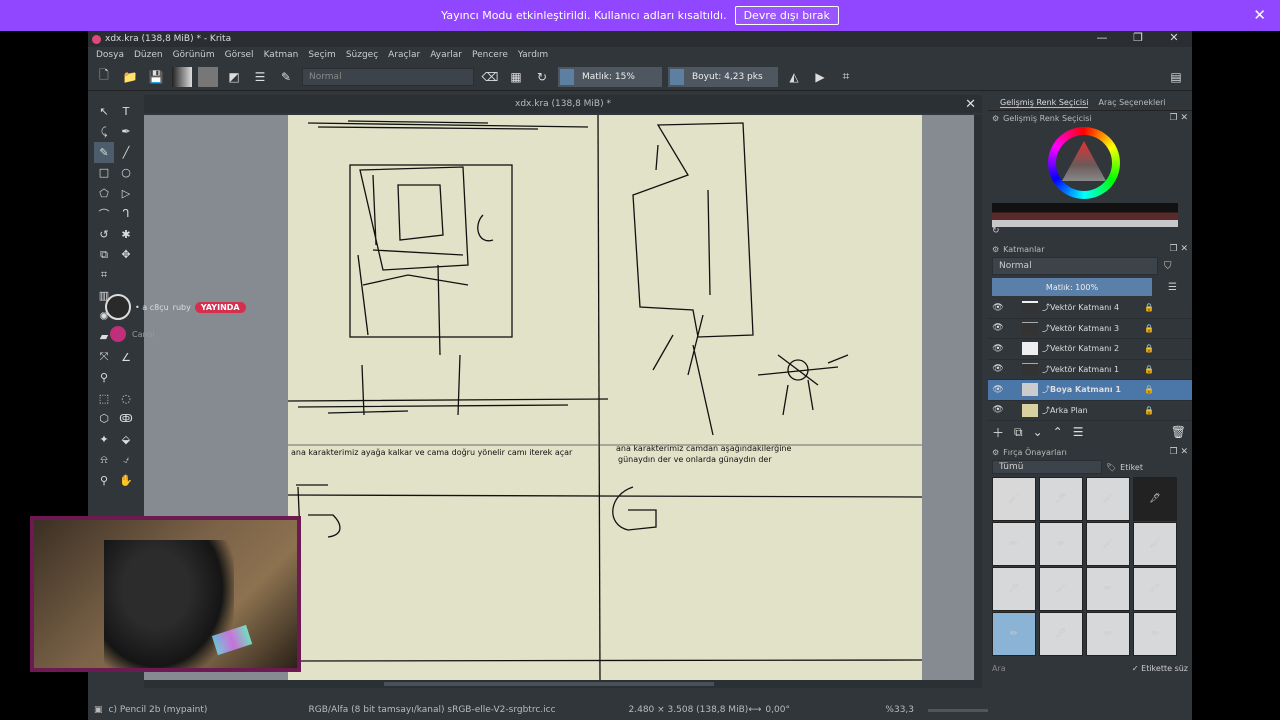 The width and height of the screenshot is (1280, 720). Describe the element at coordinates (1155, 499) in the screenshot. I see `brush-preset: 🖋` at that location.